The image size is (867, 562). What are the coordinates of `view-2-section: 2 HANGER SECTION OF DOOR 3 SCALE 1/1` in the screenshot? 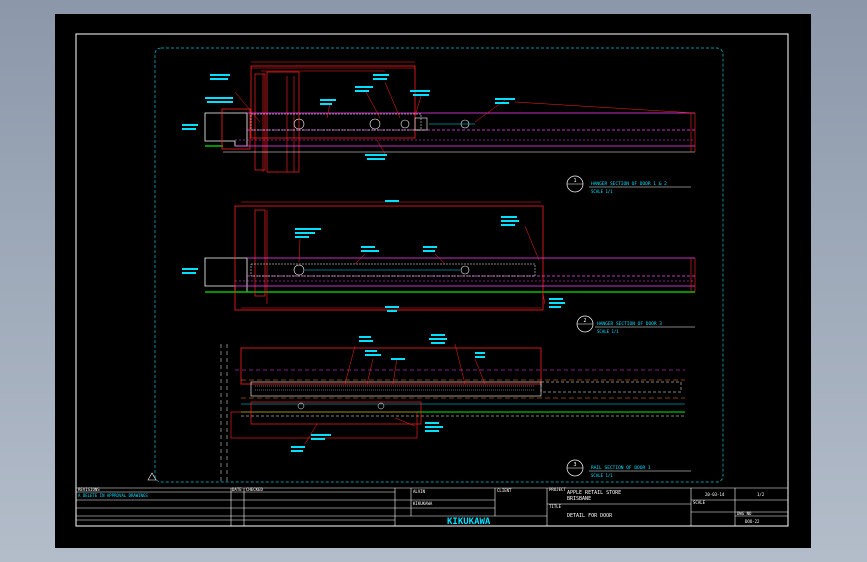 It's located at (439, 267).